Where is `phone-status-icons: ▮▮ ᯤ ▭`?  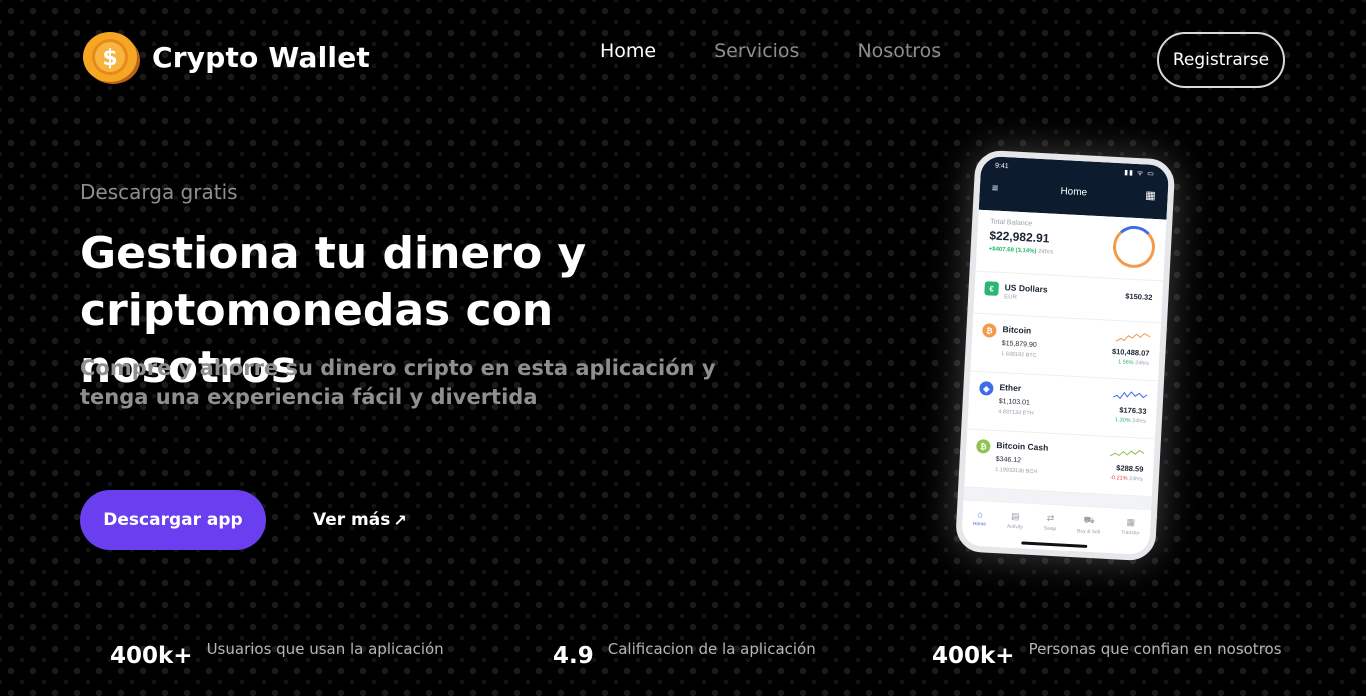 phone-status-icons: ▮▮ ᯤ ▭ is located at coordinates (1140, 173).